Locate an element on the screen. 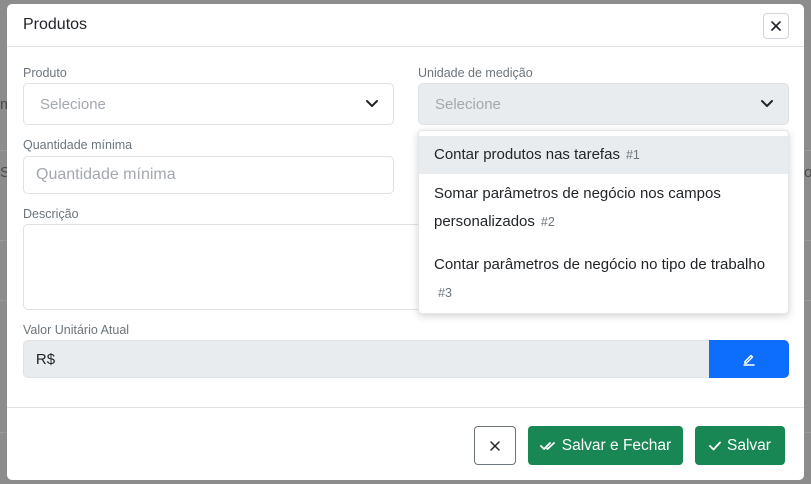 Image resolution: width=811 pixels, height=484 pixels. pencil-icon is located at coordinates (749, 360).